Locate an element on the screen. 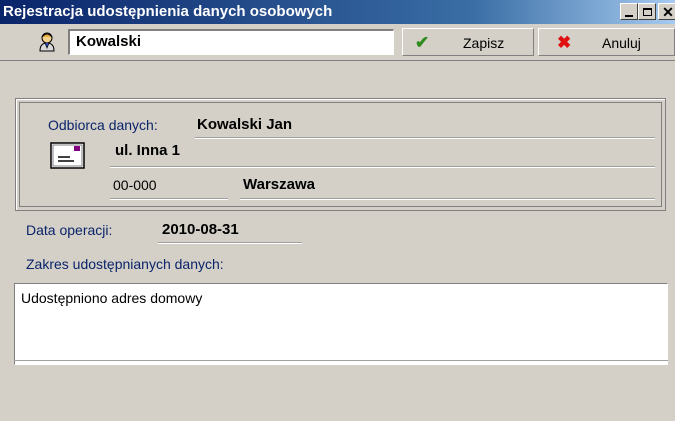  minimize-button is located at coordinates (629, 11).